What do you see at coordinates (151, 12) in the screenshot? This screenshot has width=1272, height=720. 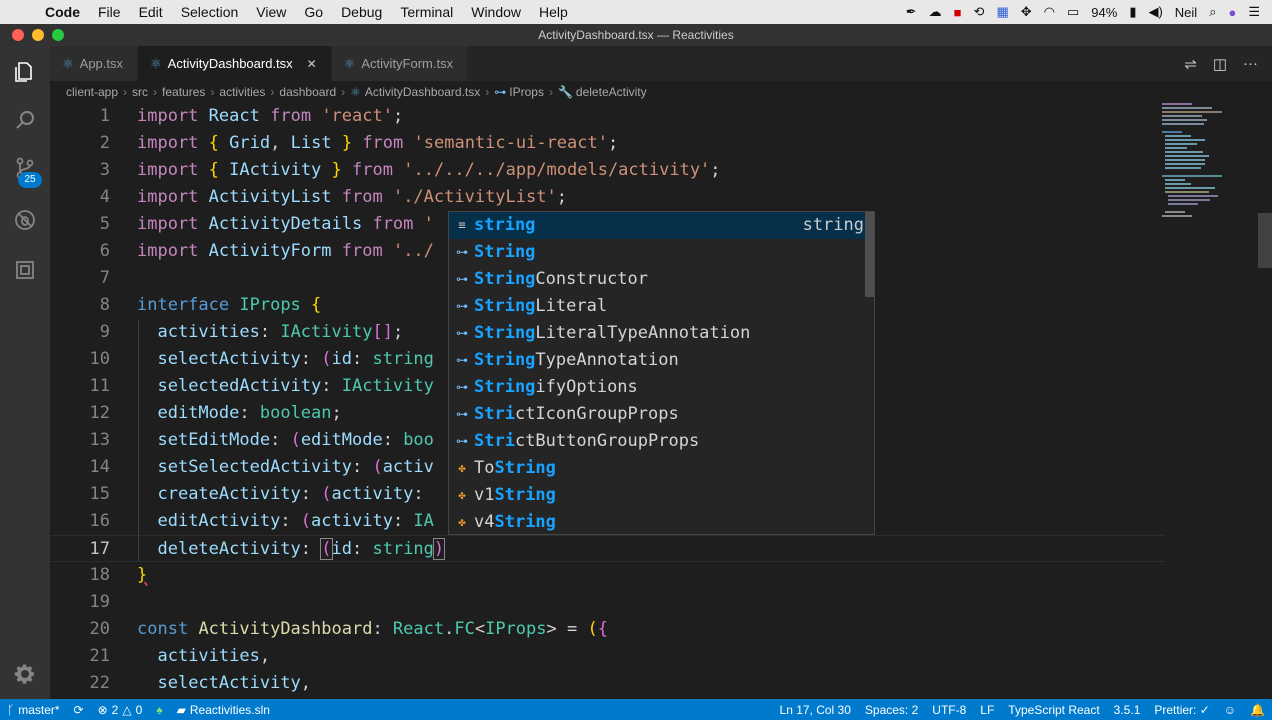 I see `menu-edit: Edit` at bounding box center [151, 12].